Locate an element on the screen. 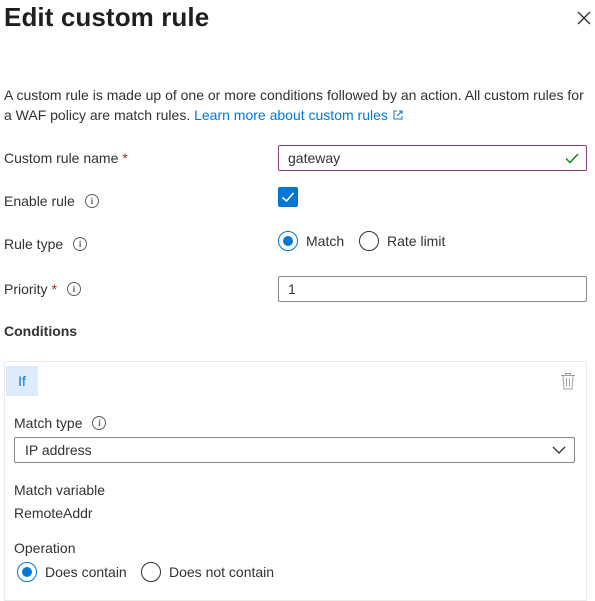 This screenshot has width=595, height=601. priority-input: 1 is located at coordinates (432, 289).